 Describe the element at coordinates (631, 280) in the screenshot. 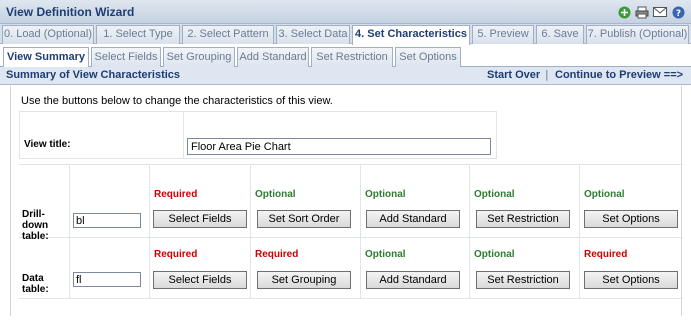

I see `data-set-options-button: Set Options` at that location.